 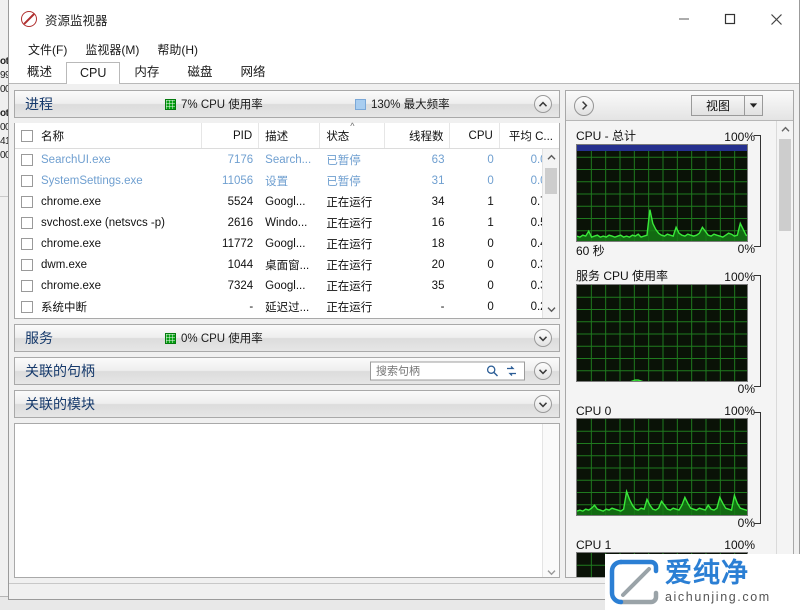 What do you see at coordinates (474, 264) in the screenshot?
I see `cell-cpu: 0` at bounding box center [474, 264].